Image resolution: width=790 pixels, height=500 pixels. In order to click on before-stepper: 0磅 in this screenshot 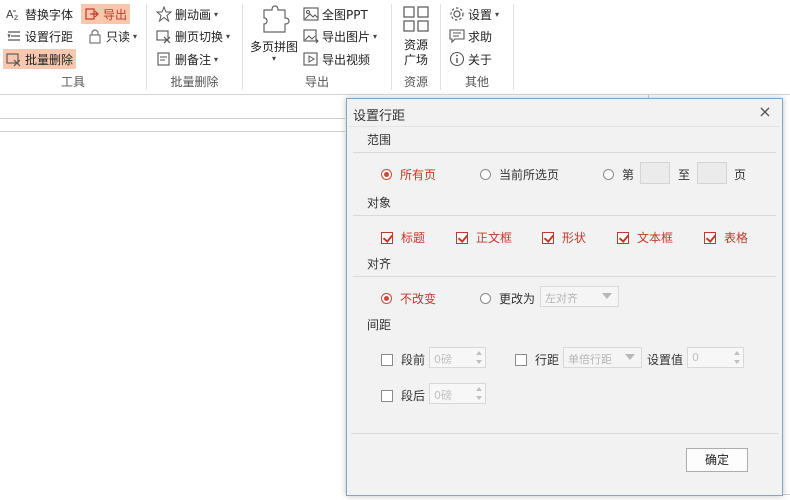, I will do `click(457, 357)`.